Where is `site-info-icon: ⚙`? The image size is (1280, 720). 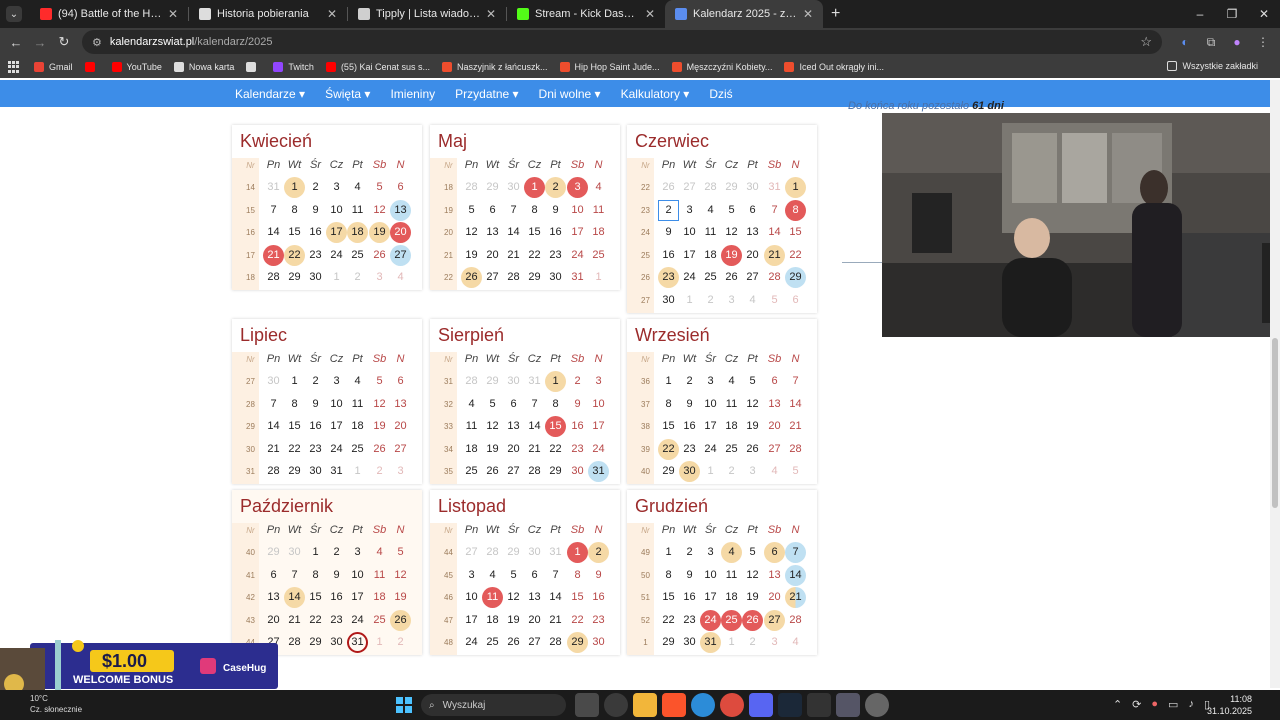
site-info-icon: ⚙ is located at coordinates (97, 42).